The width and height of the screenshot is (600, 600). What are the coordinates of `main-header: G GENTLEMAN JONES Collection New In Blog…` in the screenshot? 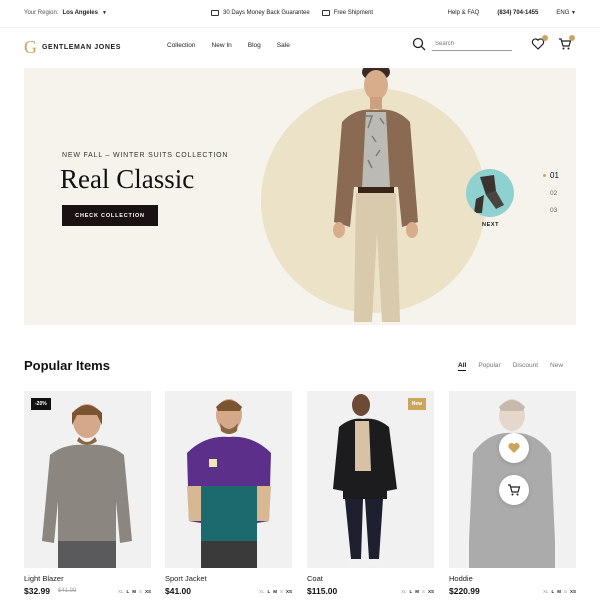 It's located at (300, 47).